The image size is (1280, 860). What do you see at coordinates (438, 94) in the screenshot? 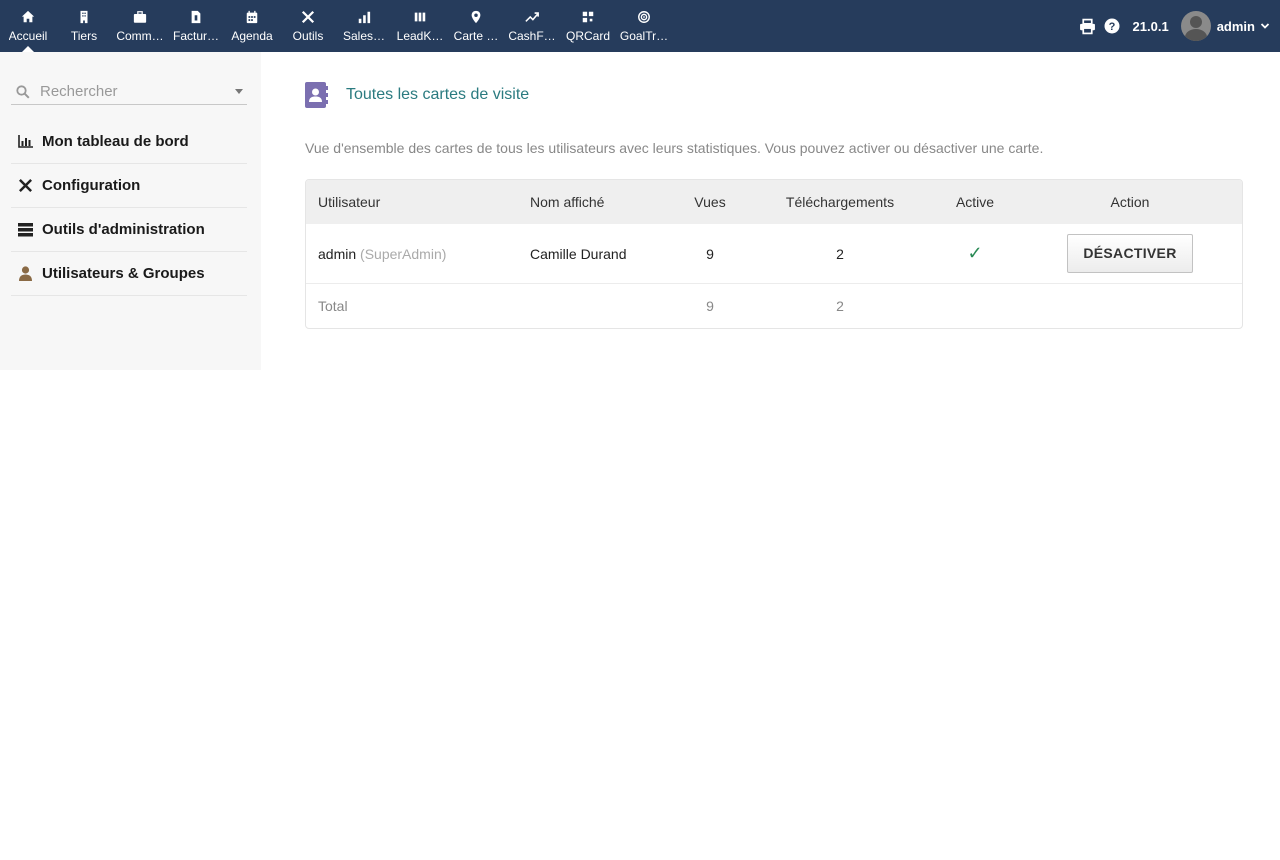
I see `page-title: Toutes les cartes de visite` at bounding box center [438, 94].